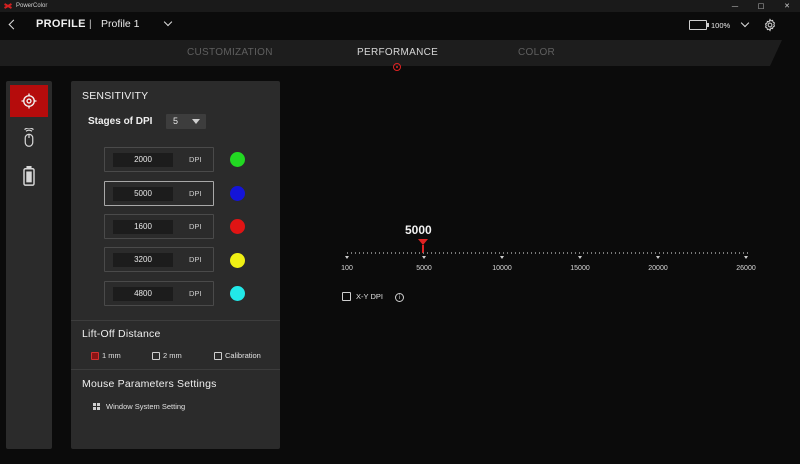 The width and height of the screenshot is (800, 464). I want to click on tab-performance: PERFORMANCE, so click(397, 52).